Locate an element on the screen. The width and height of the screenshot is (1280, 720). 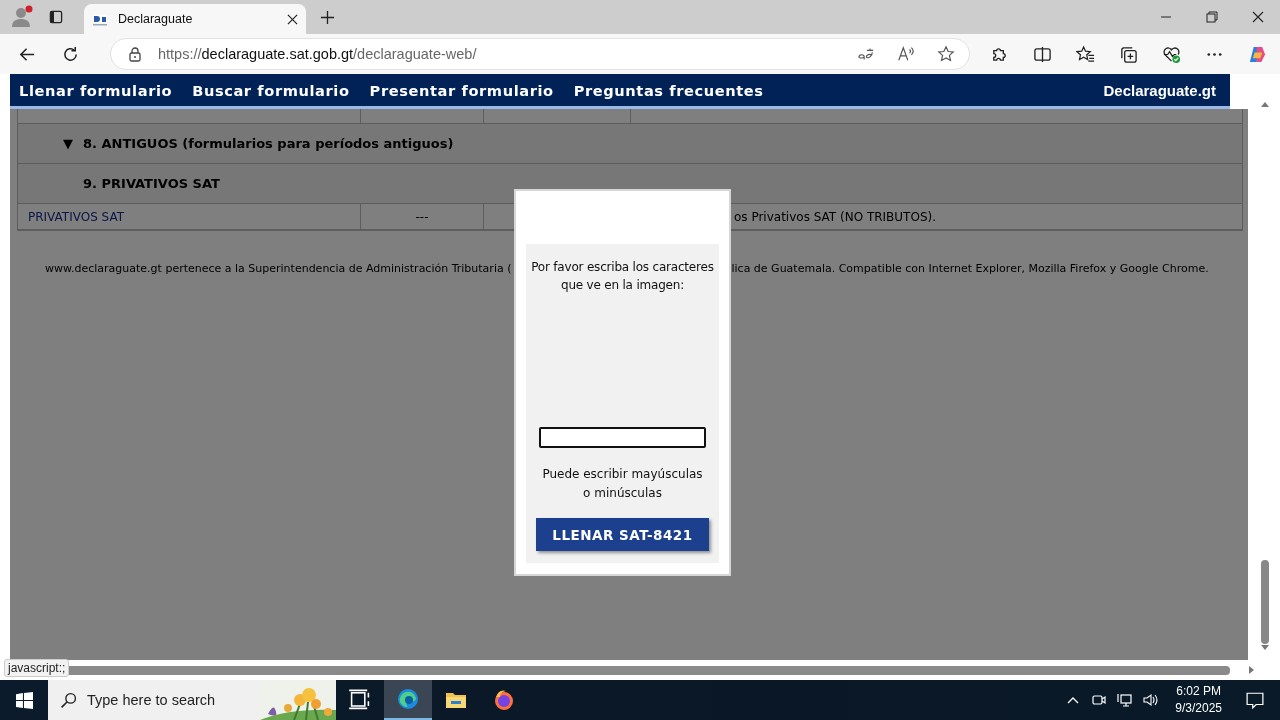
close-tab-icon is located at coordinates (292, 19).